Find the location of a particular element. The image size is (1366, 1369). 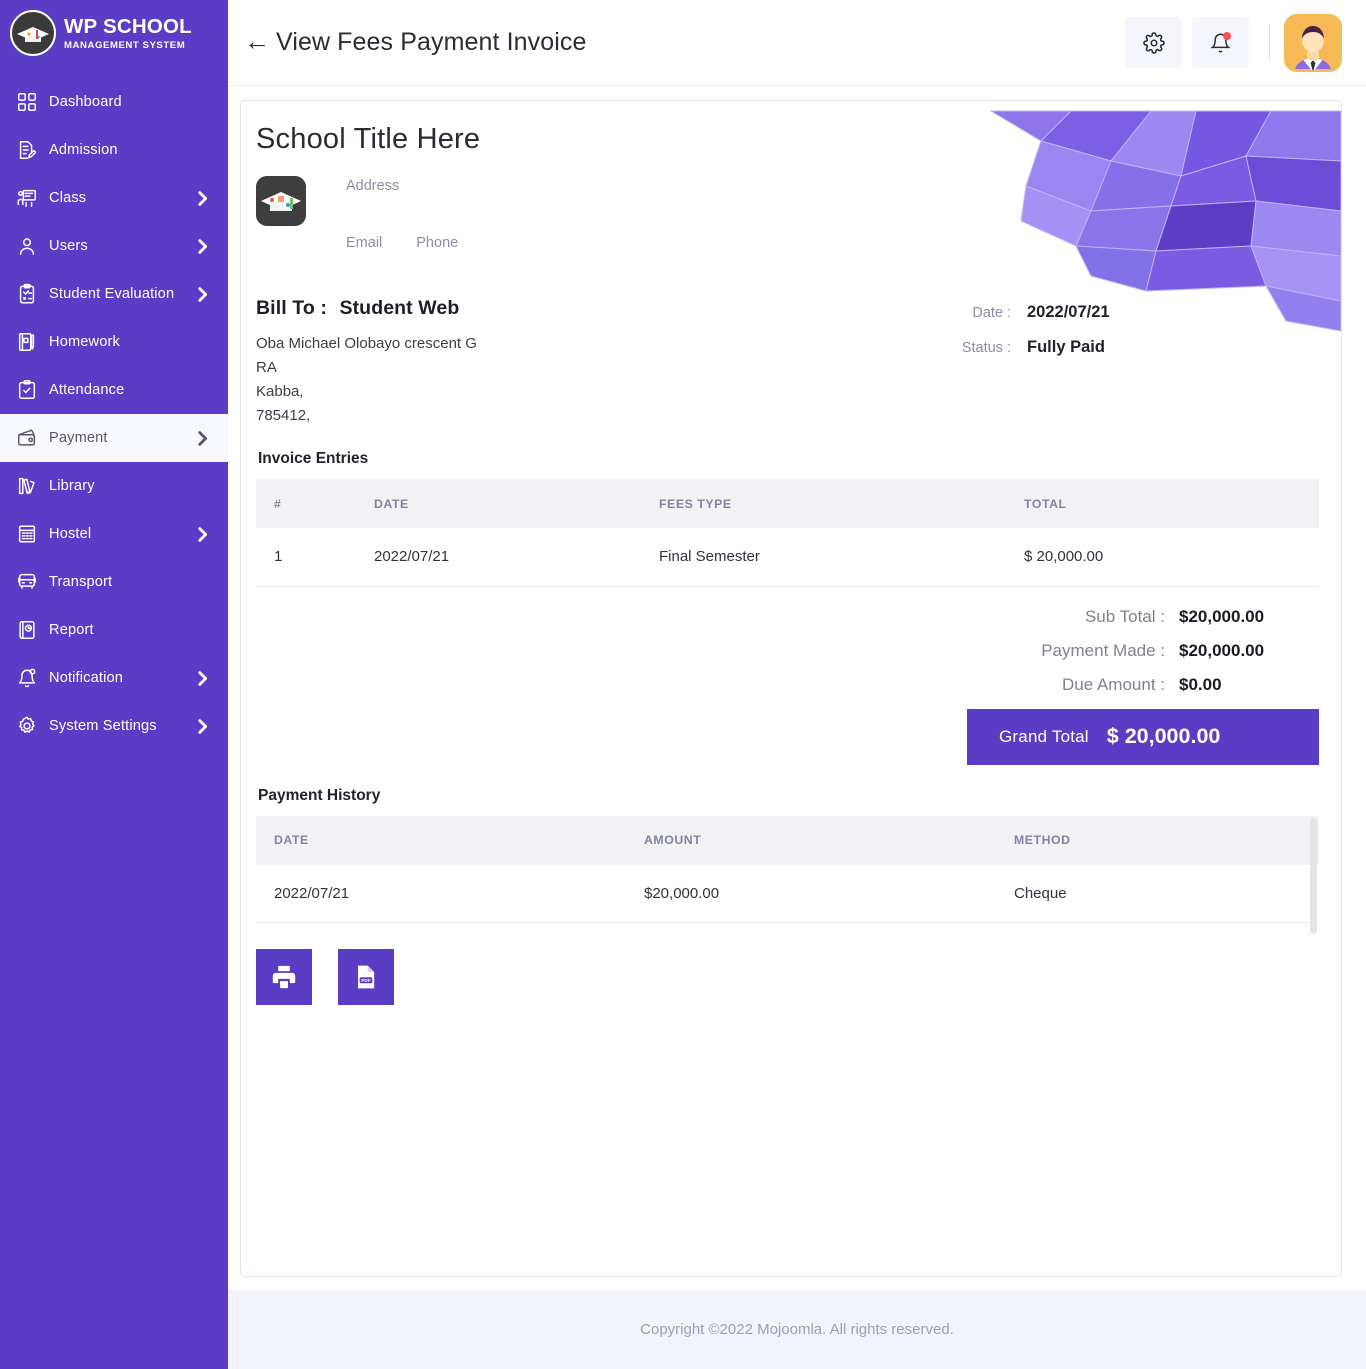

topbar: ← View Fees Payment Invoice is located at coordinates (797, 43).